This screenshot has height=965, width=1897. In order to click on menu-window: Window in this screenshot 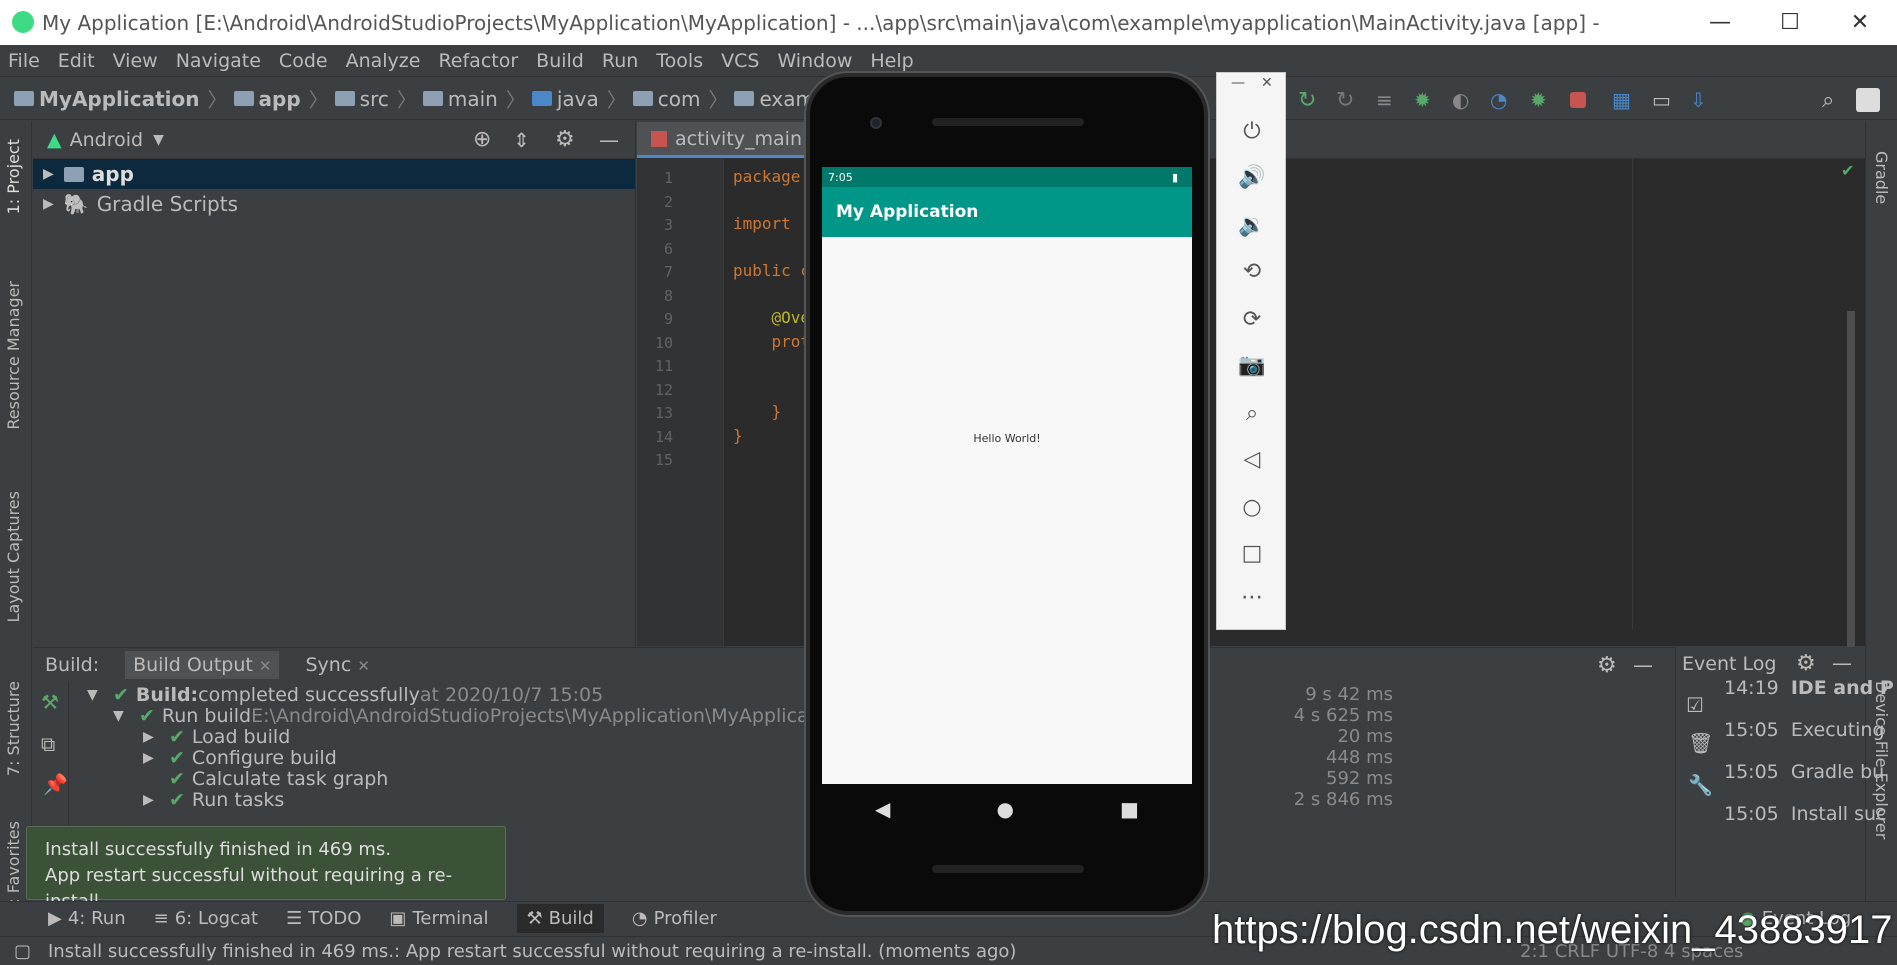, I will do `click(814, 61)`.